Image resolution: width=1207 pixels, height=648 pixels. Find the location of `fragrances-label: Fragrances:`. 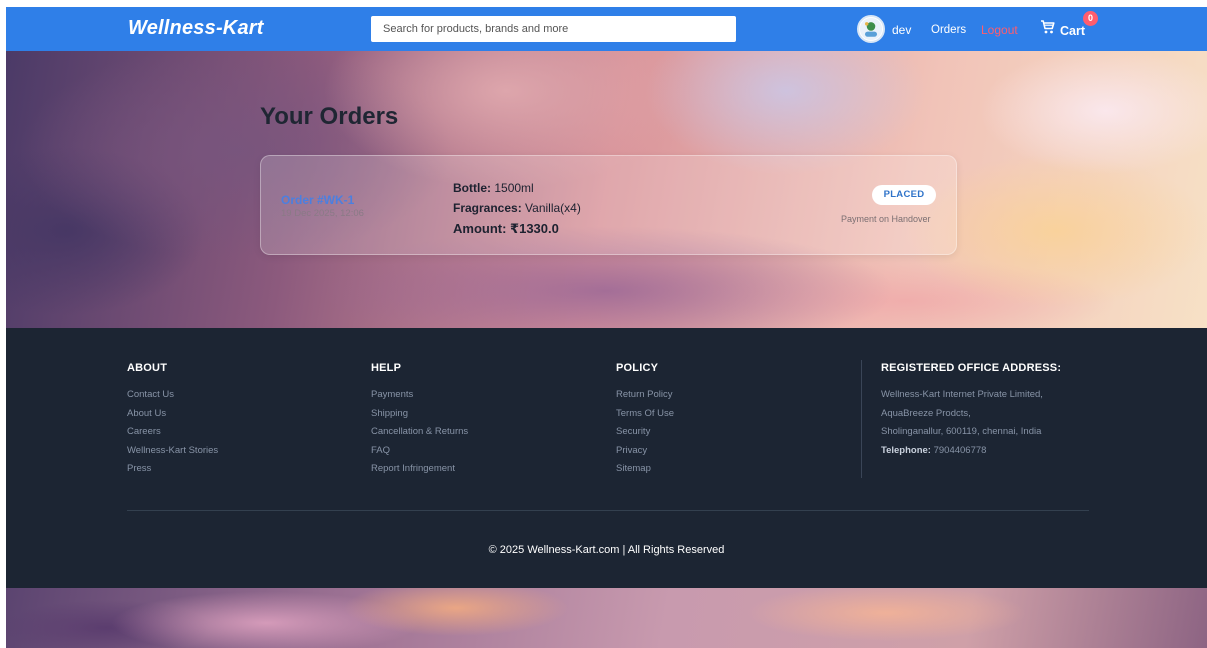

fragrances-label: Fragrances: is located at coordinates (487, 208).